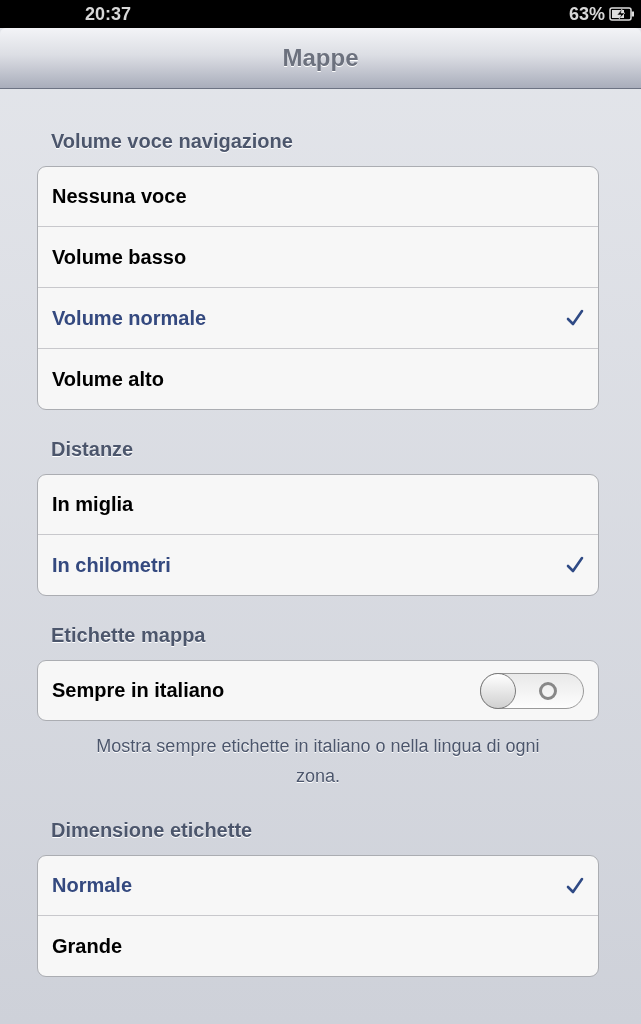 This screenshot has height=1024, width=641. What do you see at coordinates (92, 885) in the screenshot?
I see `option-label: Normale` at bounding box center [92, 885].